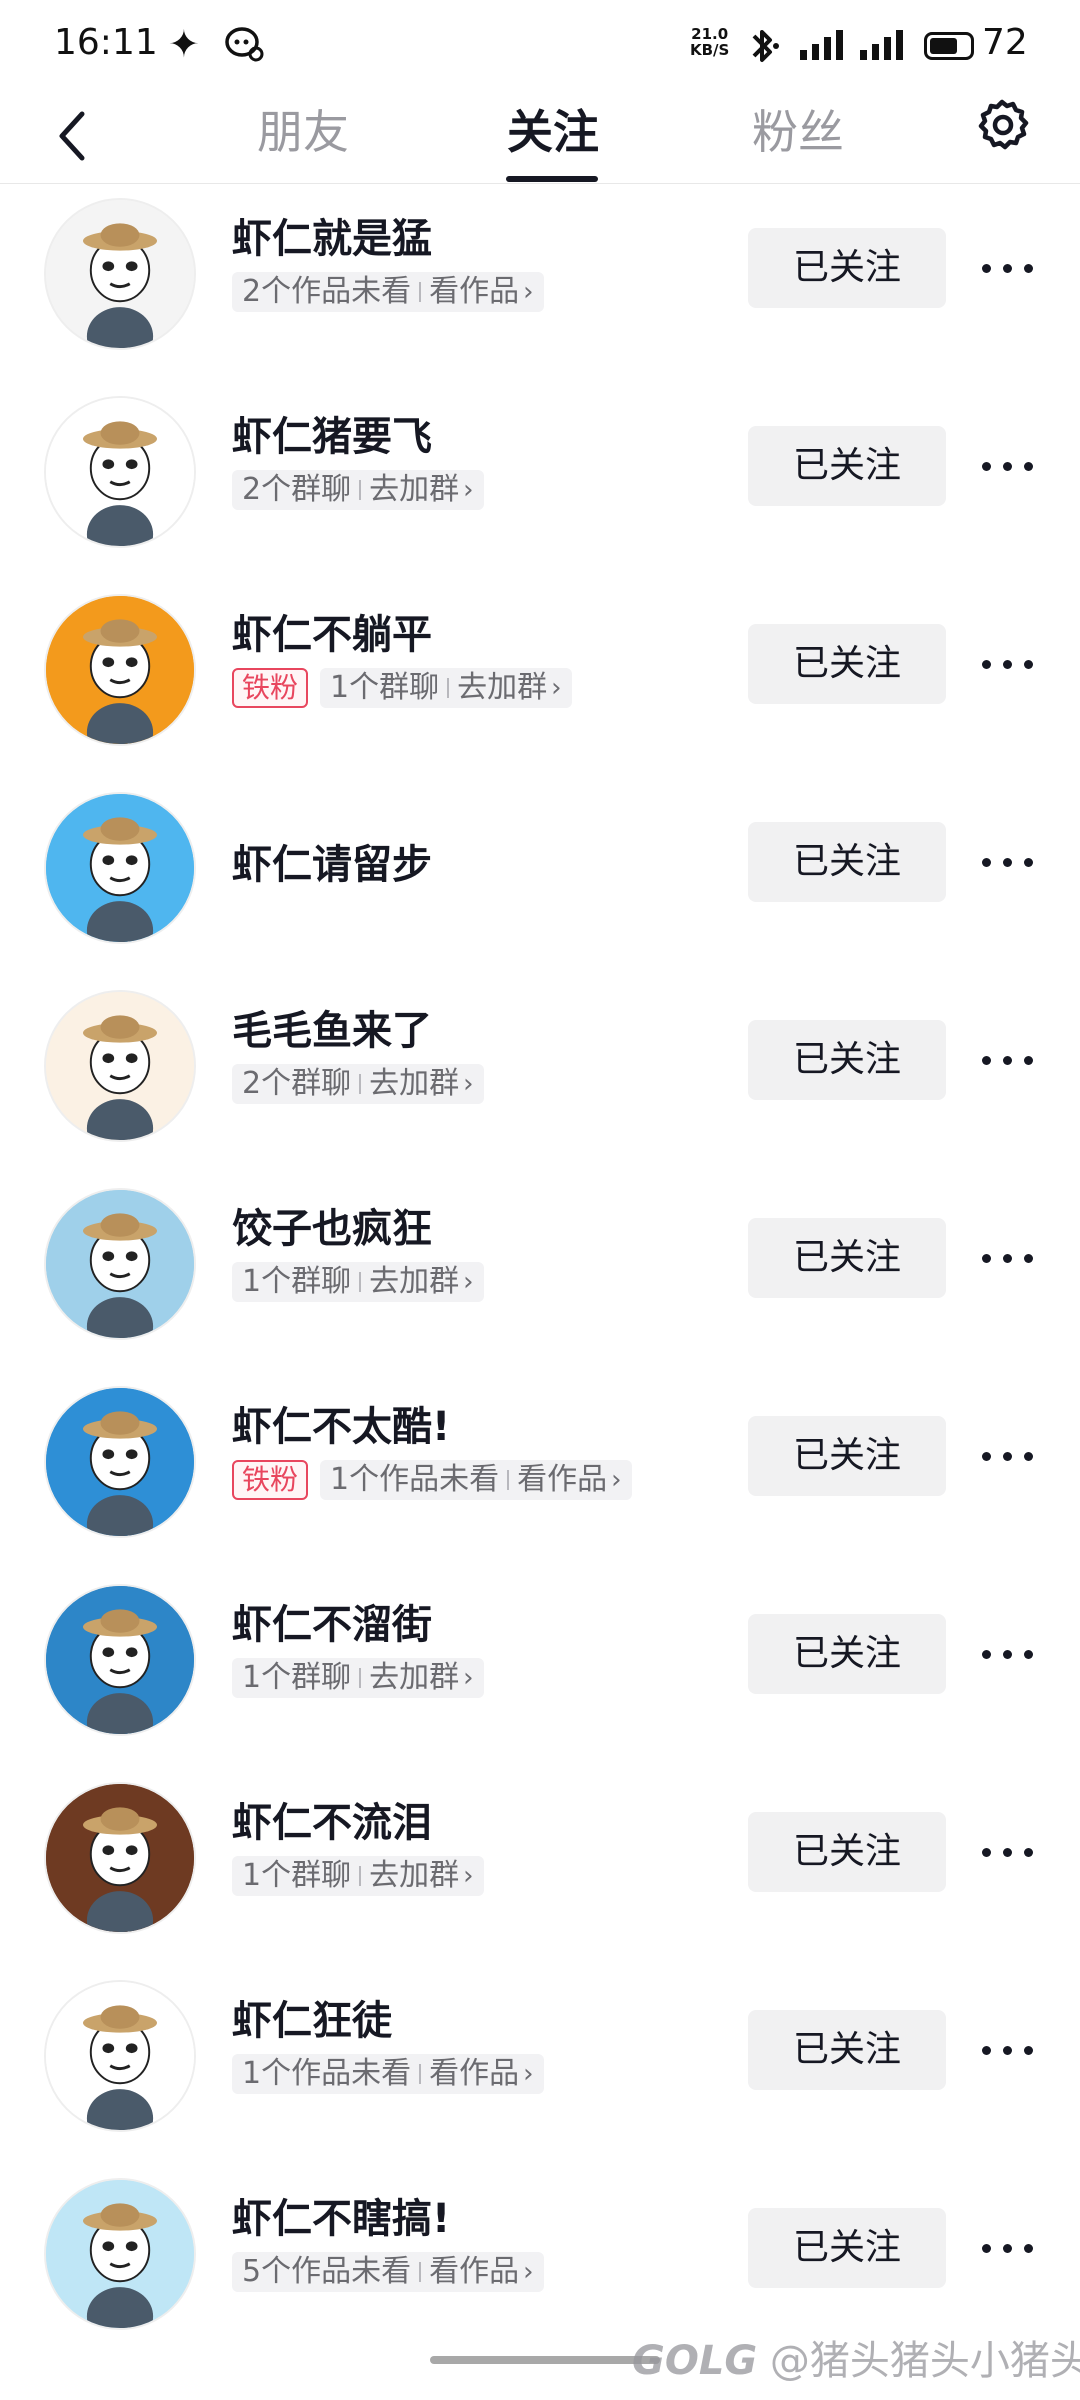  Describe the element at coordinates (1002, 126) in the screenshot. I see `gear-icon` at that location.